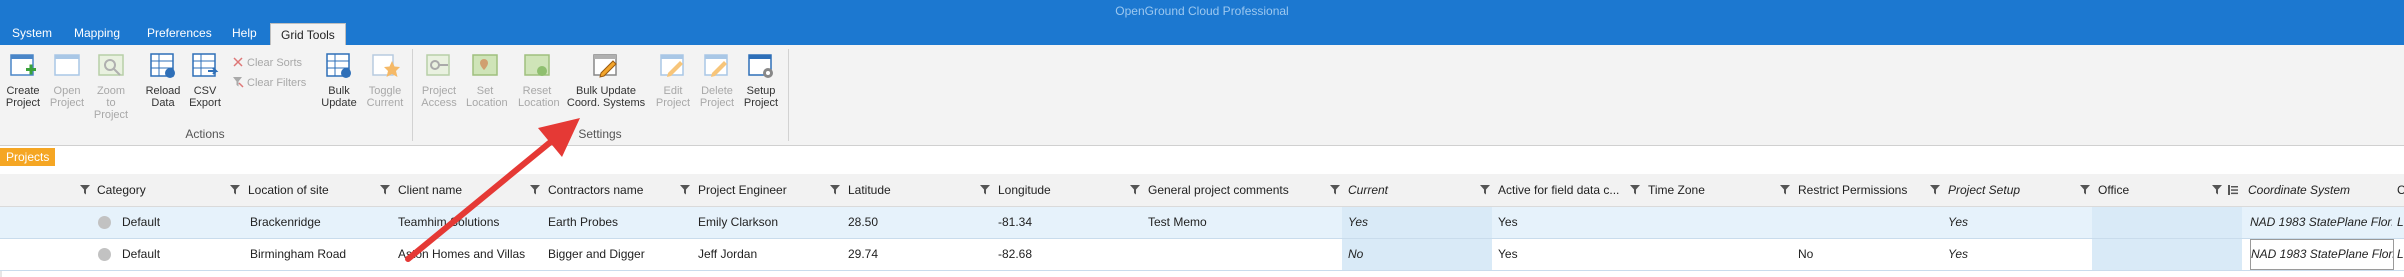 Image resolution: width=2404 pixels, height=277 pixels. What do you see at coordinates (2153, 190) in the screenshot?
I see `column-header-office: Office` at bounding box center [2153, 190].